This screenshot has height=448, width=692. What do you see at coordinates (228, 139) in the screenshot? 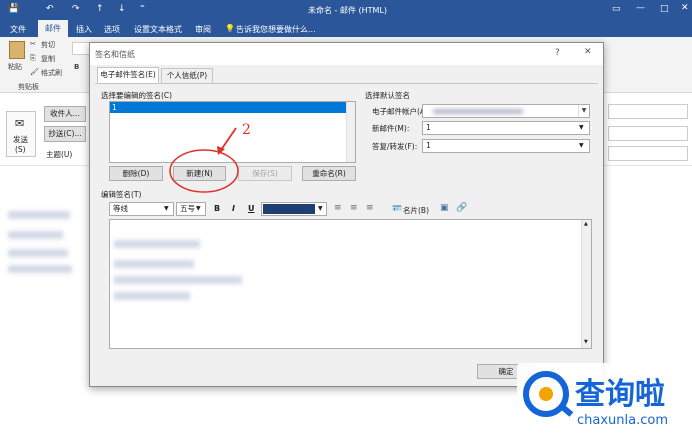
I see `annotation-arrow-line` at bounding box center [228, 139].